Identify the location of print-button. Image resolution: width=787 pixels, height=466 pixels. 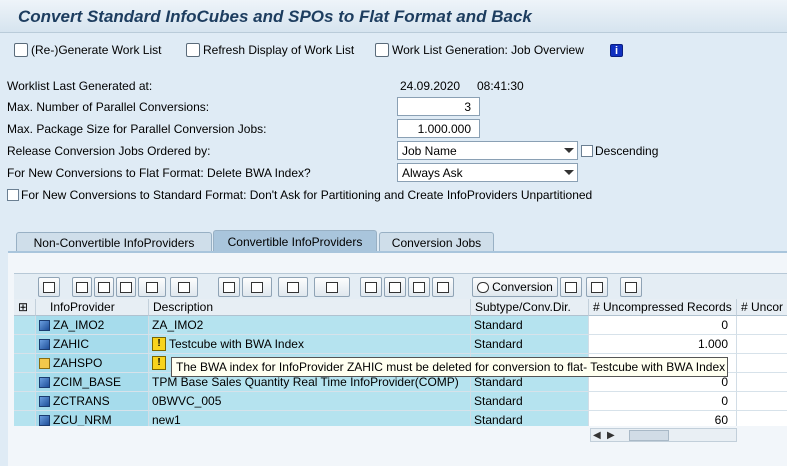
(229, 287).